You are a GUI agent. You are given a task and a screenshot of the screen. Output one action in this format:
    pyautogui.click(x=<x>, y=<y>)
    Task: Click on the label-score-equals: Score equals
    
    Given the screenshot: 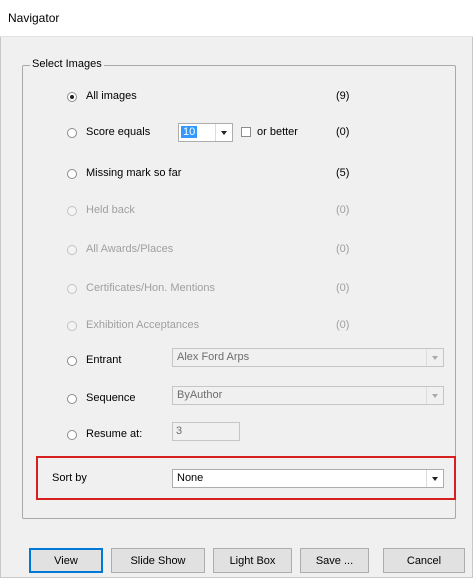 What is the action you would take?
    pyautogui.click(x=118, y=132)
    